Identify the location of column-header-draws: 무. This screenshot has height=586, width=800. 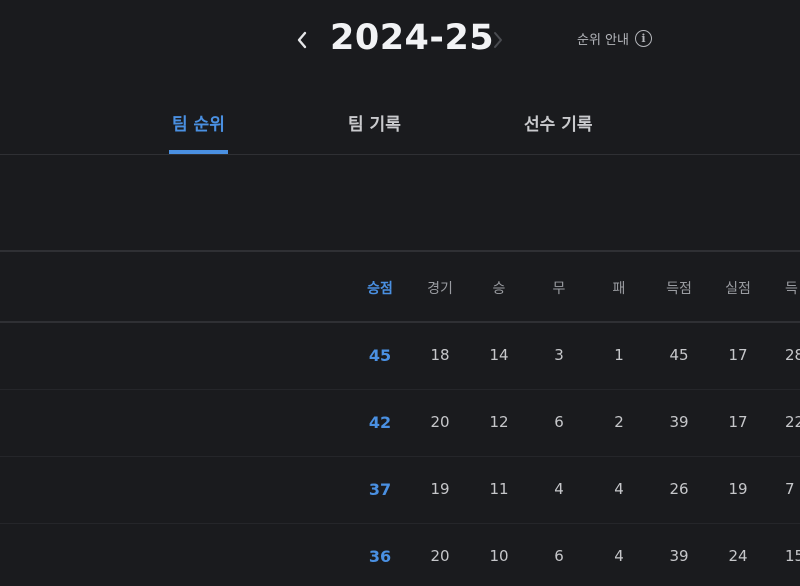
(559, 288).